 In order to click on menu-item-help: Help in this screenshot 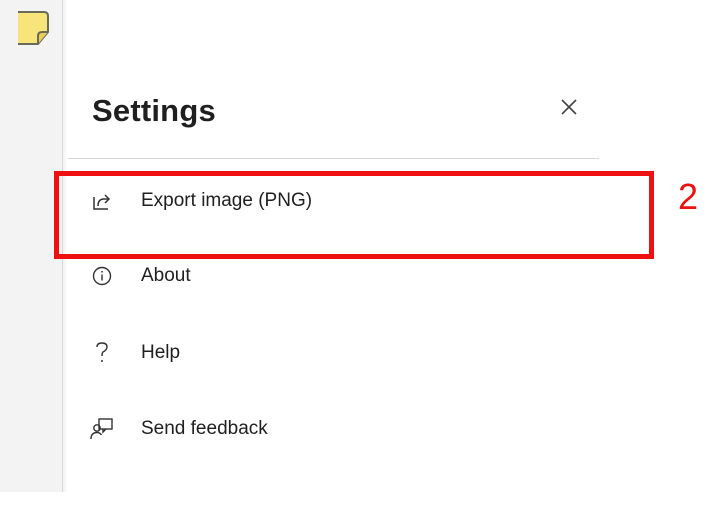, I will do `click(333, 353)`.